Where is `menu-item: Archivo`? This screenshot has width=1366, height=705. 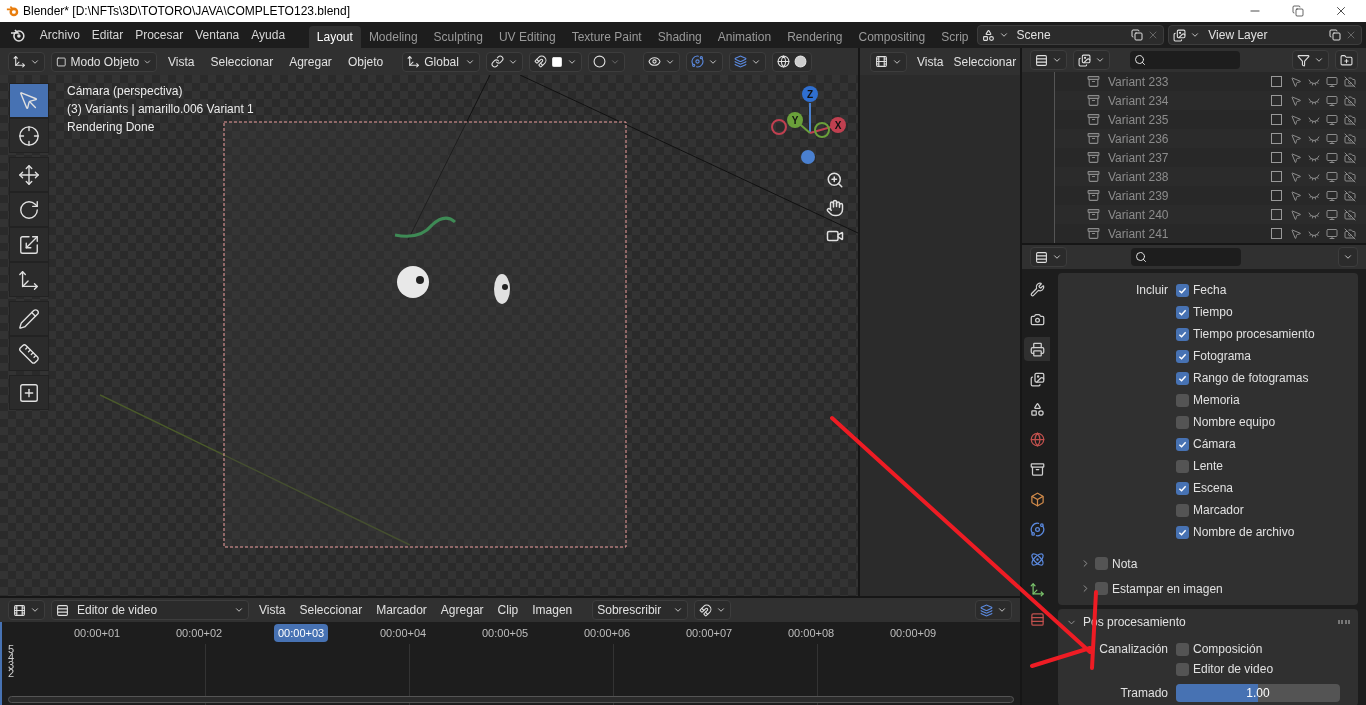
menu-item: Archivo is located at coordinates (59, 35).